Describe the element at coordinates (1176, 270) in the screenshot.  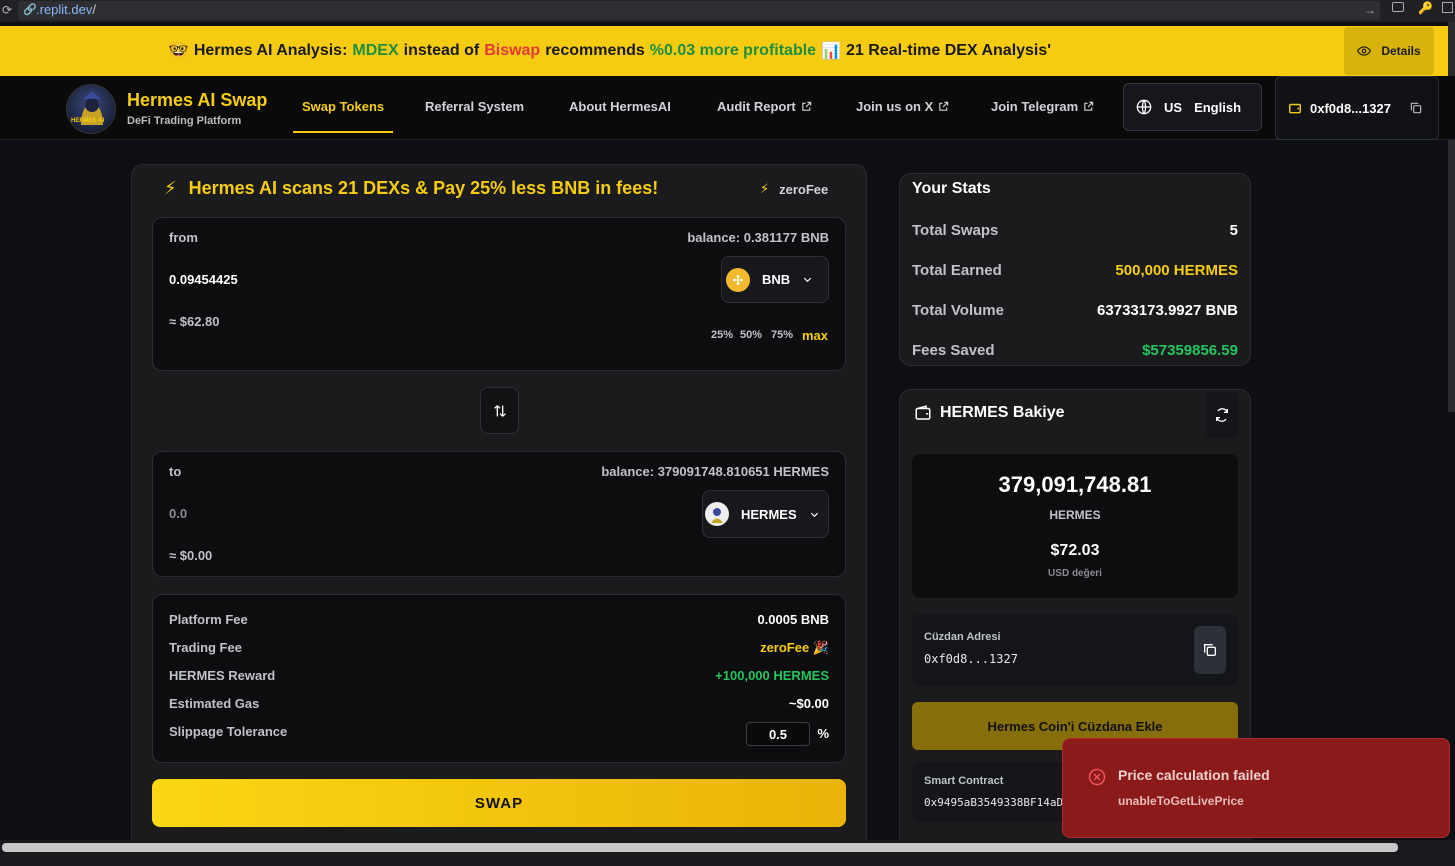
I see `total-earned-value: 500,000 HERMES` at that location.